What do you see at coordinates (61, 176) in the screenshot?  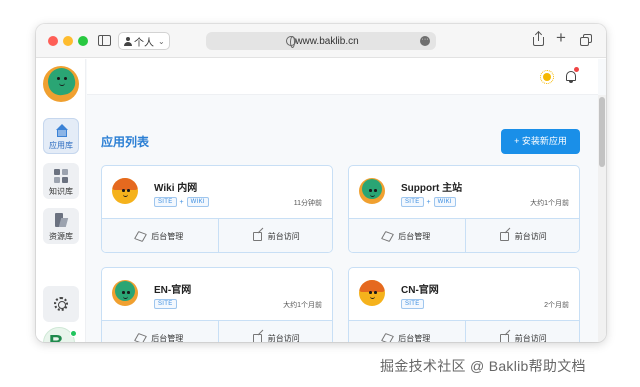 I see `grid-icon` at bounding box center [61, 176].